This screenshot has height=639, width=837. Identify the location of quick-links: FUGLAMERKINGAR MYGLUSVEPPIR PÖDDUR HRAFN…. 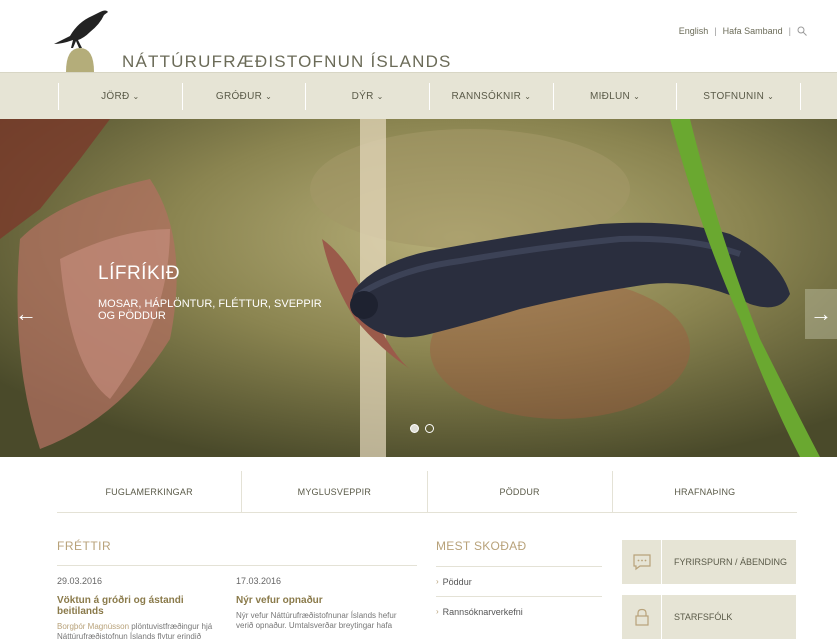
(427, 492).